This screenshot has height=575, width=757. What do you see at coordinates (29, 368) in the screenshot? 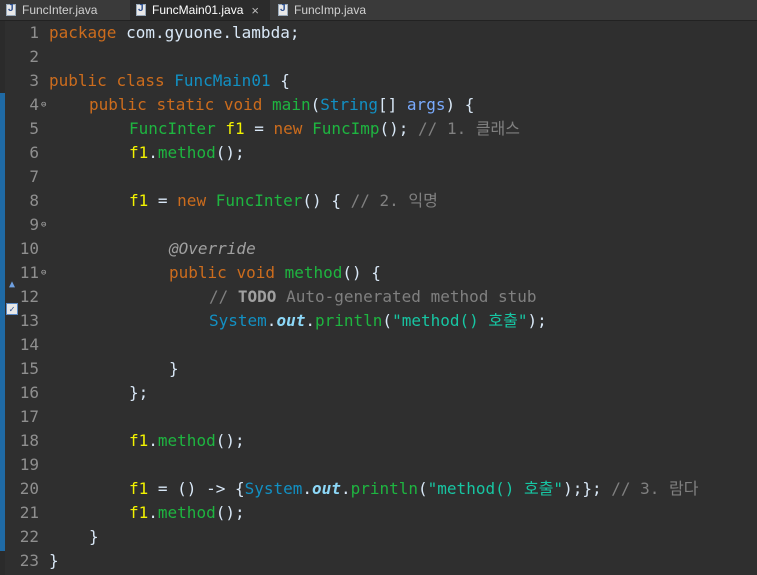
I see `line-number: 15` at bounding box center [29, 368].